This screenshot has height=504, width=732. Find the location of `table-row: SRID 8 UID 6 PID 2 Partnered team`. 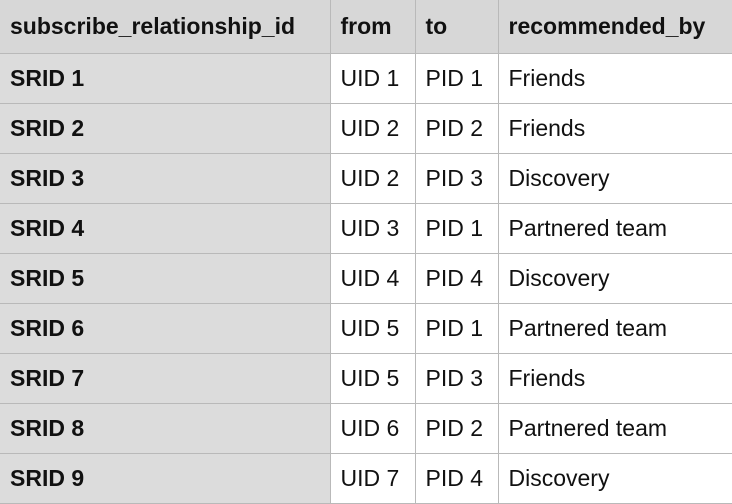

table-row: SRID 8 UID 6 PID 2 Partnered team is located at coordinates (366, 428).